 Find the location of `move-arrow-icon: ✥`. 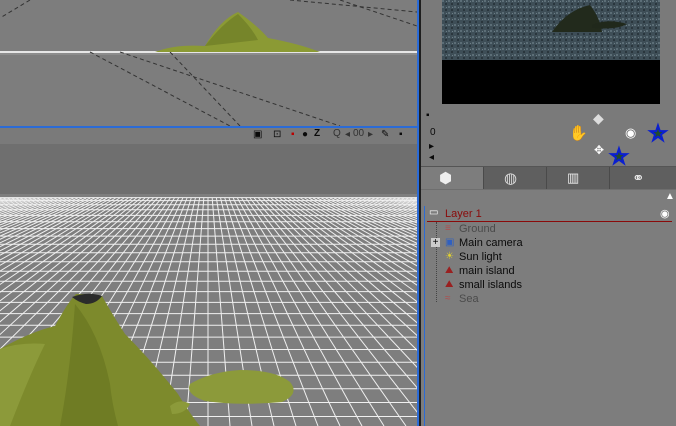

move-arrow-icon: ✥ is located at coordinates (599, 150).